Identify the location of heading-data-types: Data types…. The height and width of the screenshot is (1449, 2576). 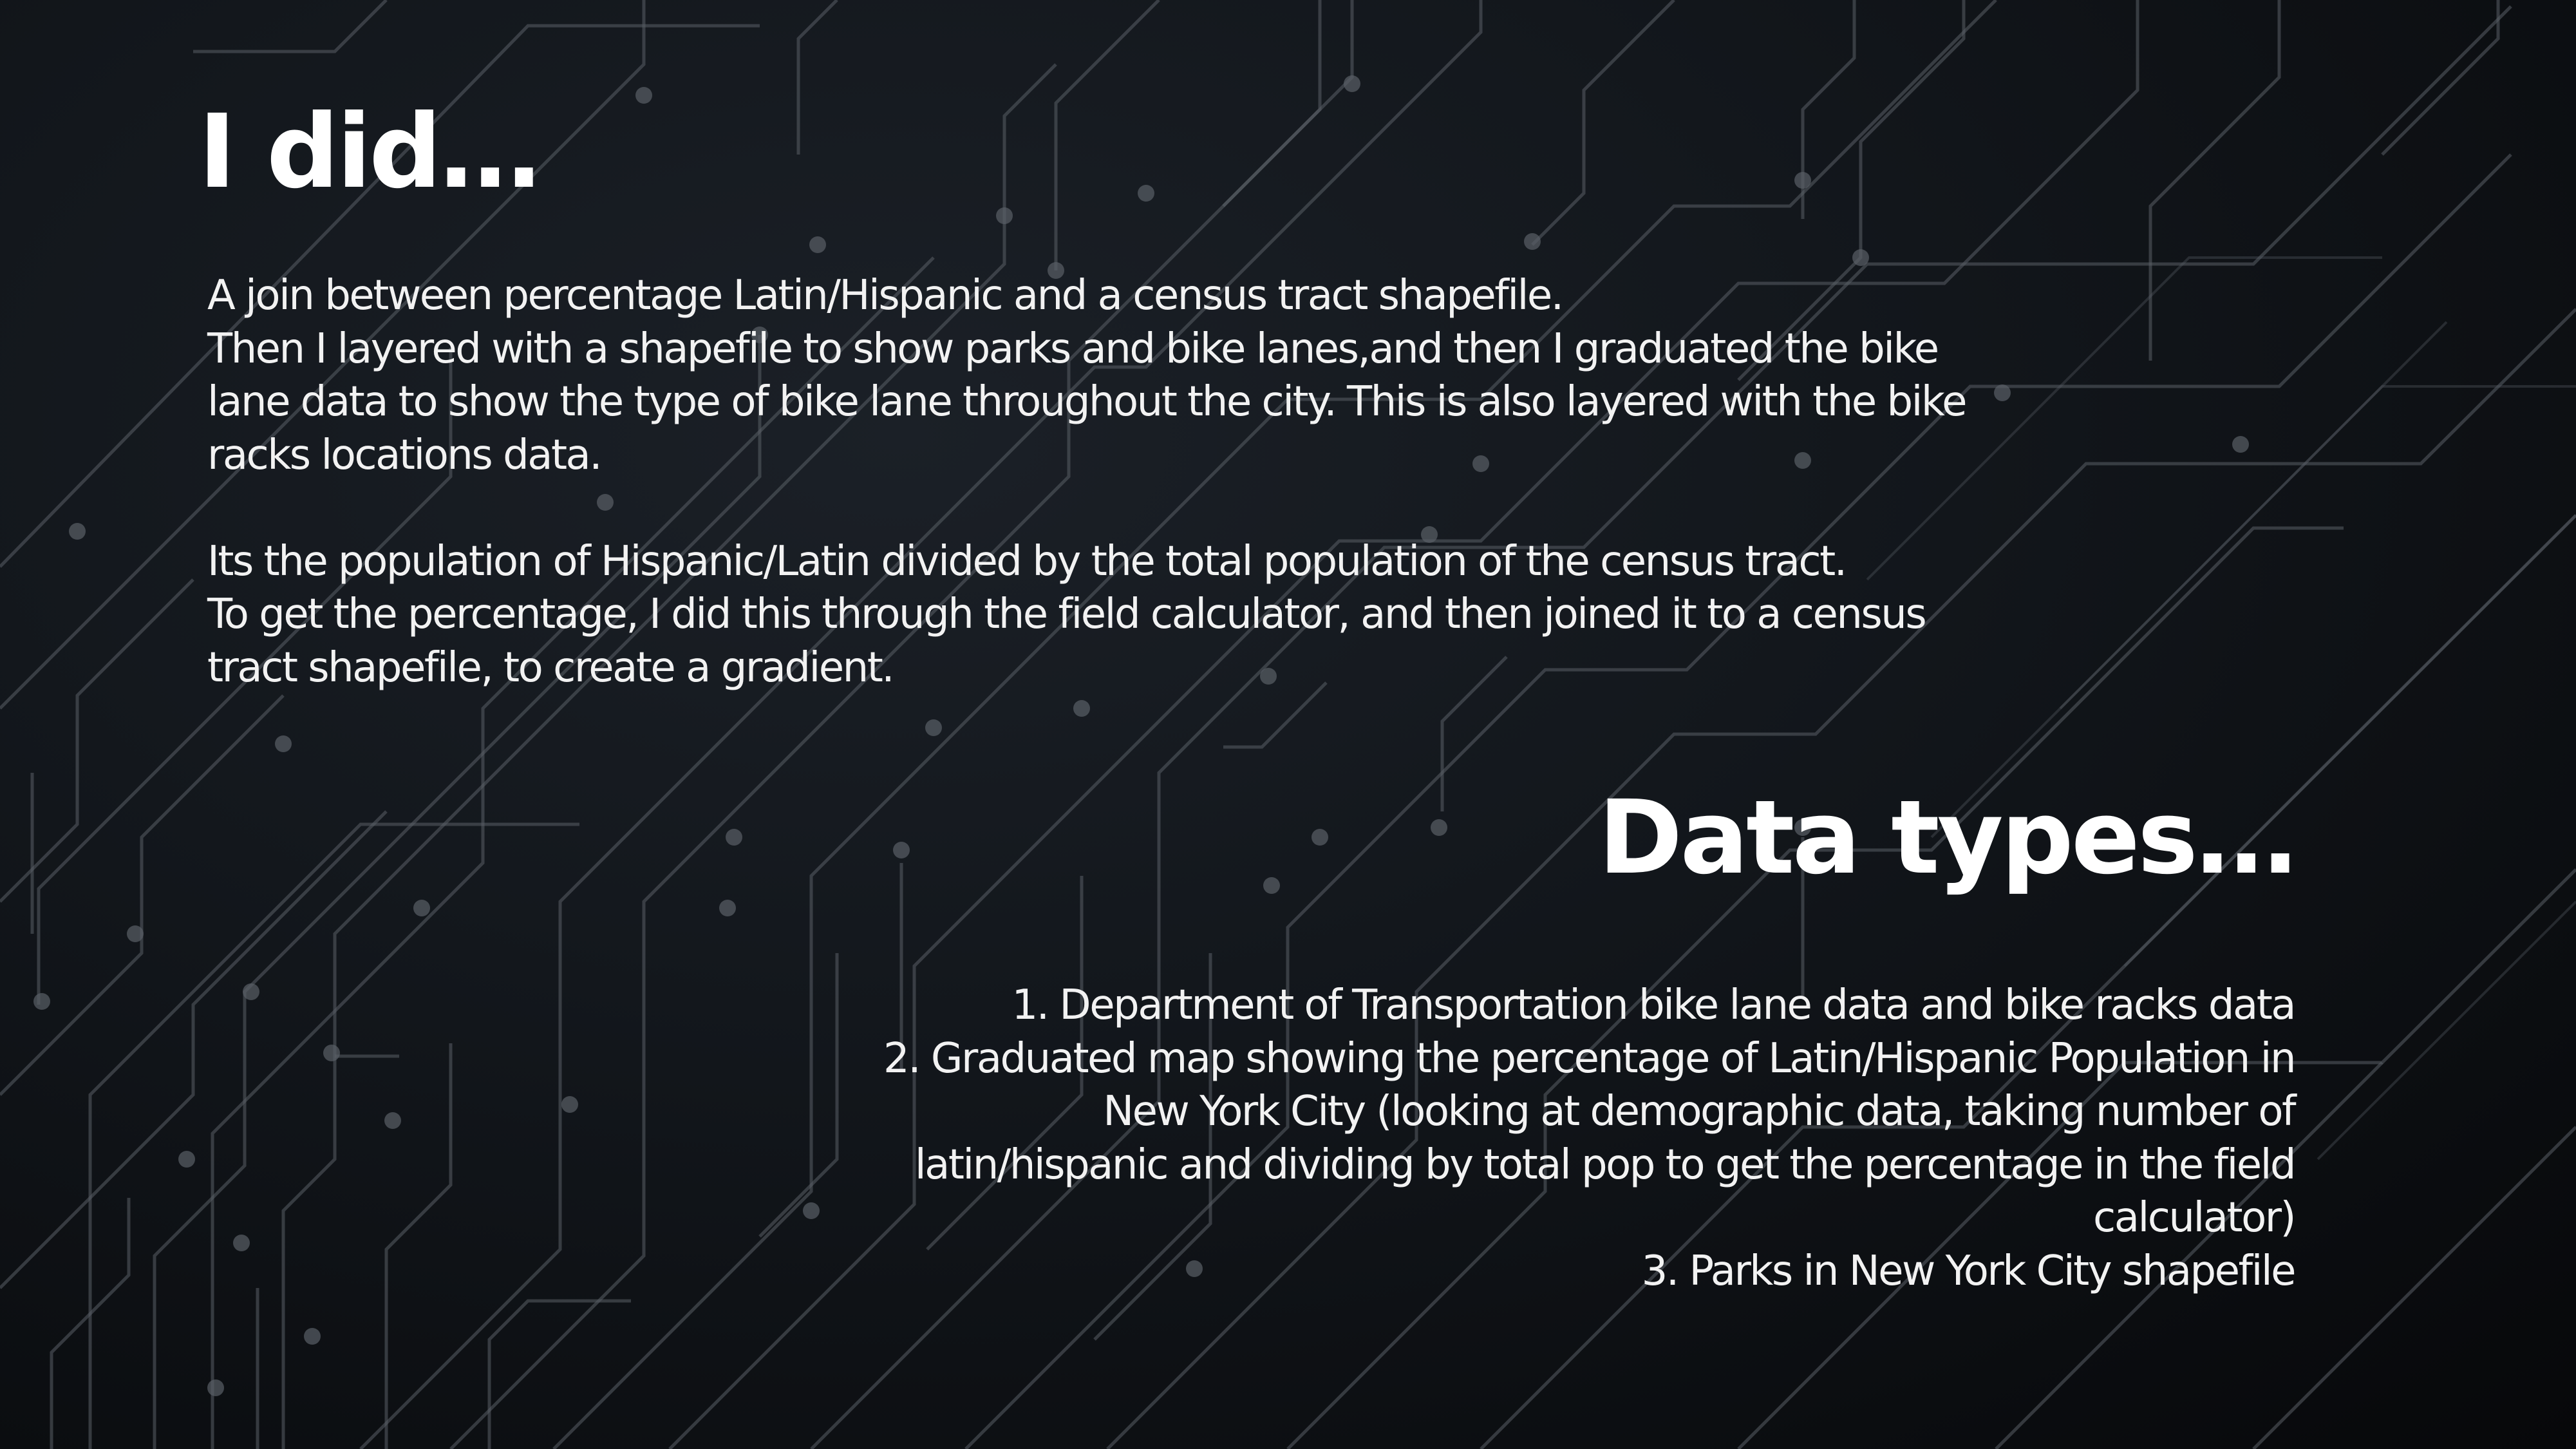
(1947, 838).